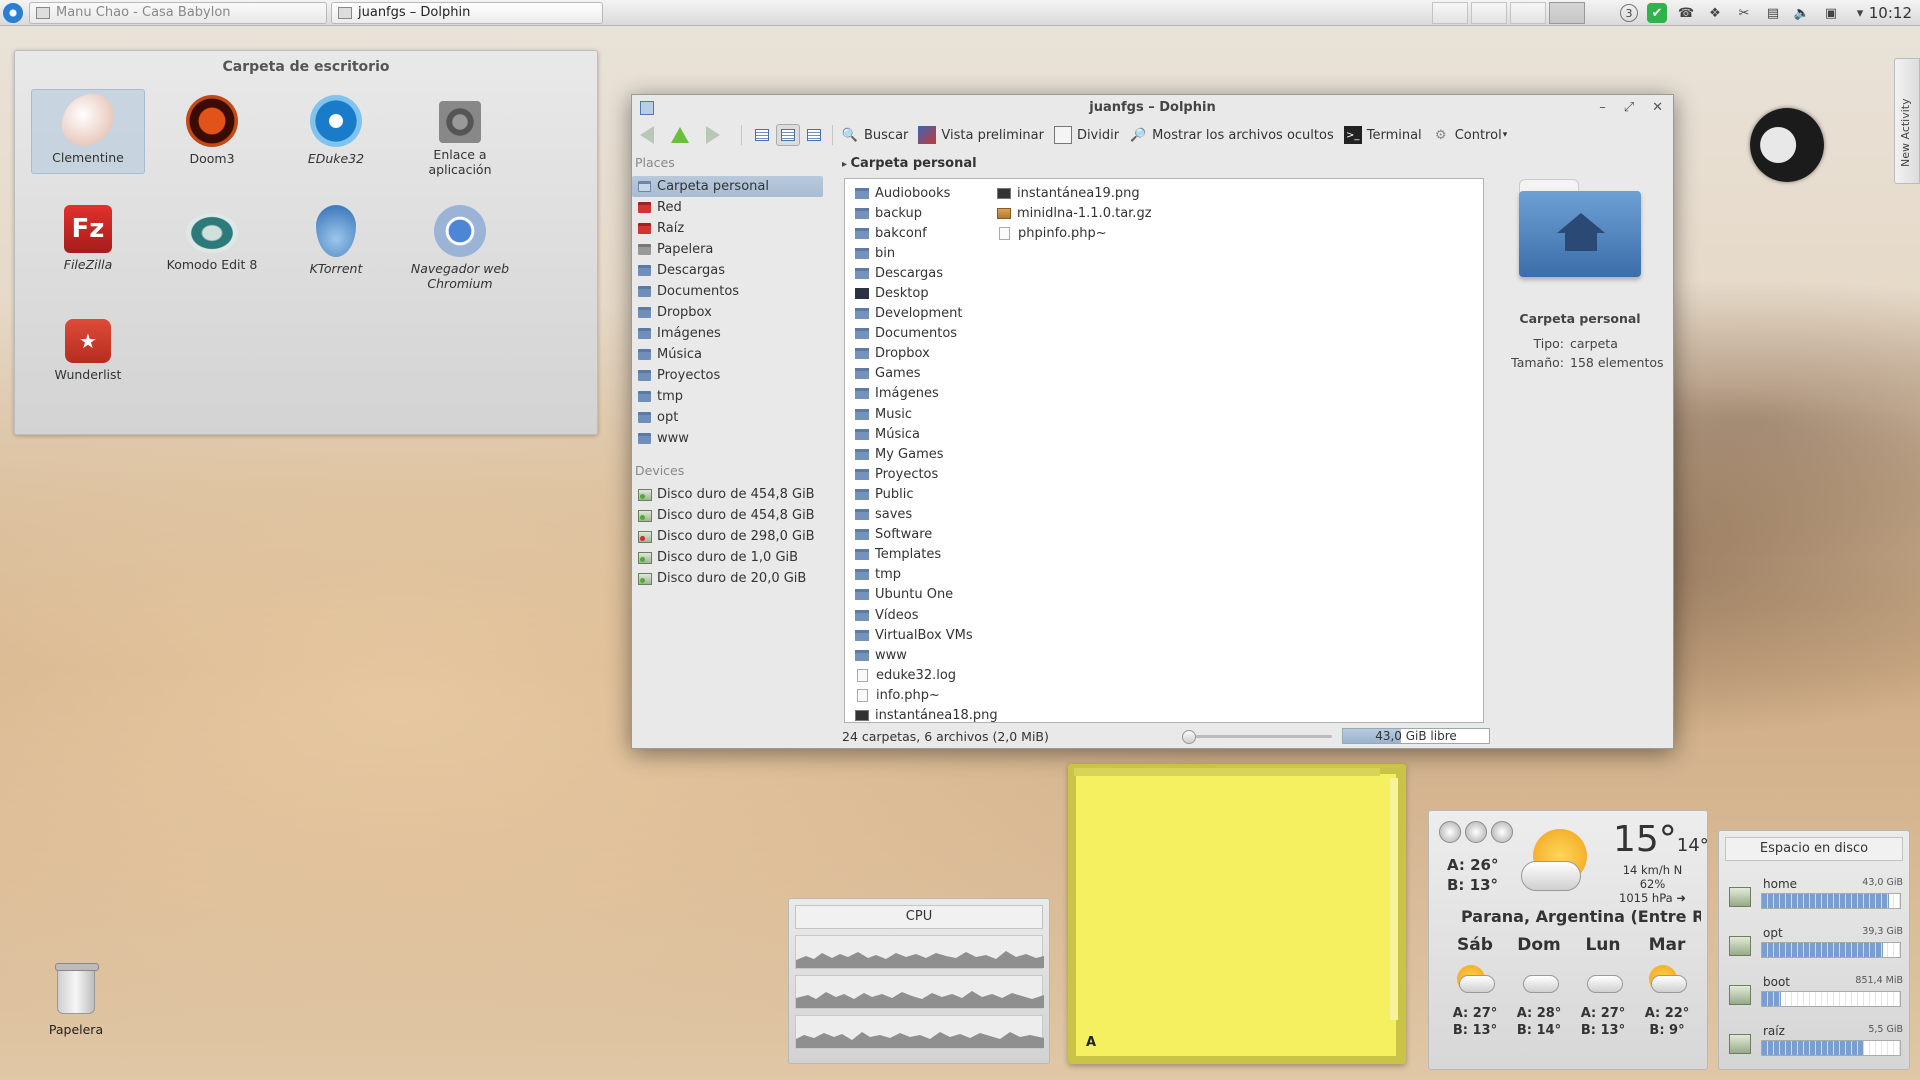 This screenshot has width=1920, height=1080. I want to click on desktop-icon-eduke32: EDuke32, so click(336, 130).